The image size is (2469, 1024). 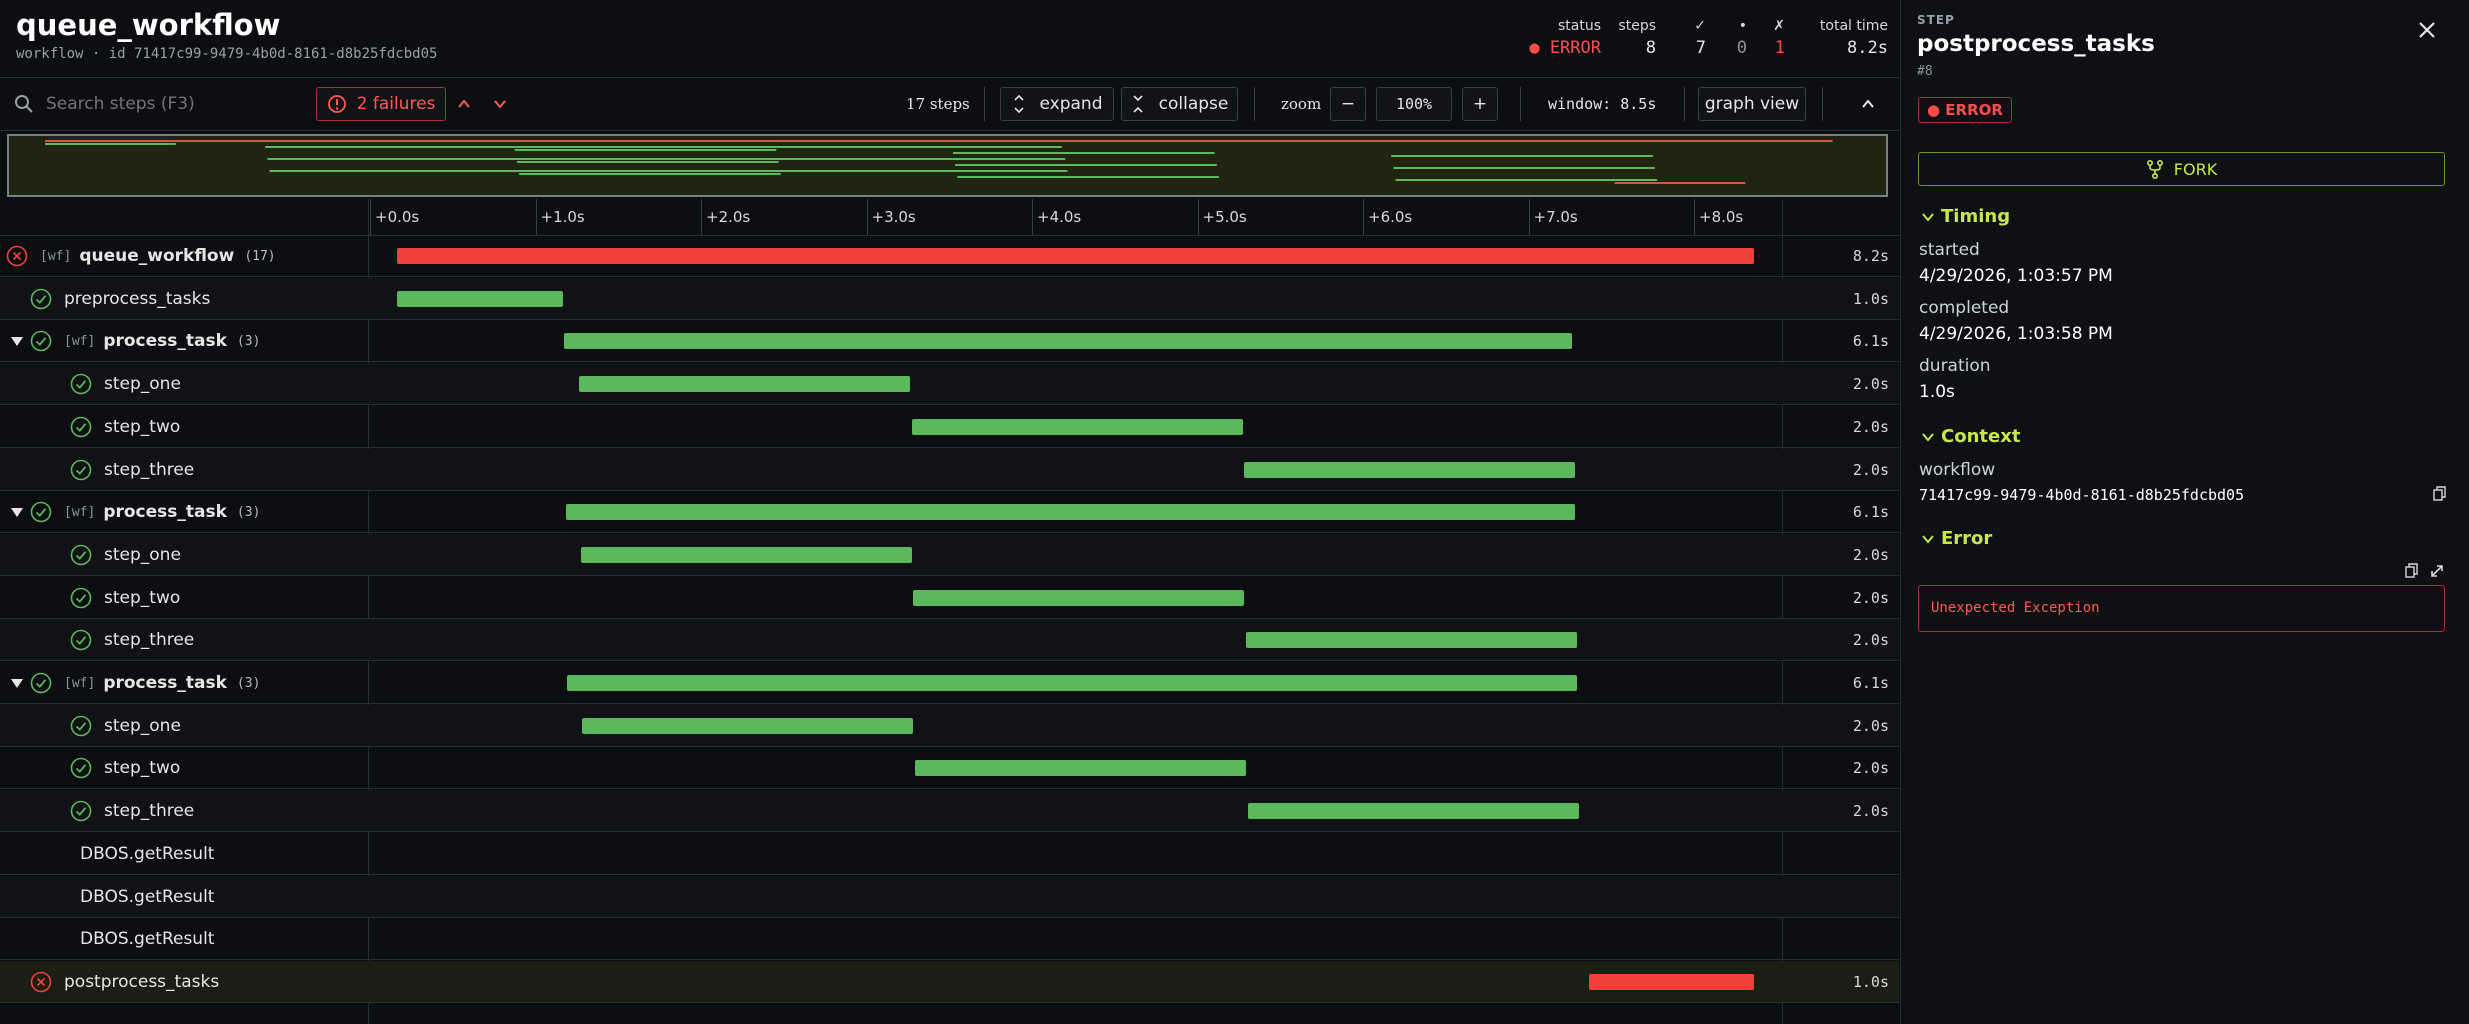 What do you see at coordinates (1937, 392) in the screenshot?
I see `duration-value: 1.0s` at bounding box center [1937, 392].